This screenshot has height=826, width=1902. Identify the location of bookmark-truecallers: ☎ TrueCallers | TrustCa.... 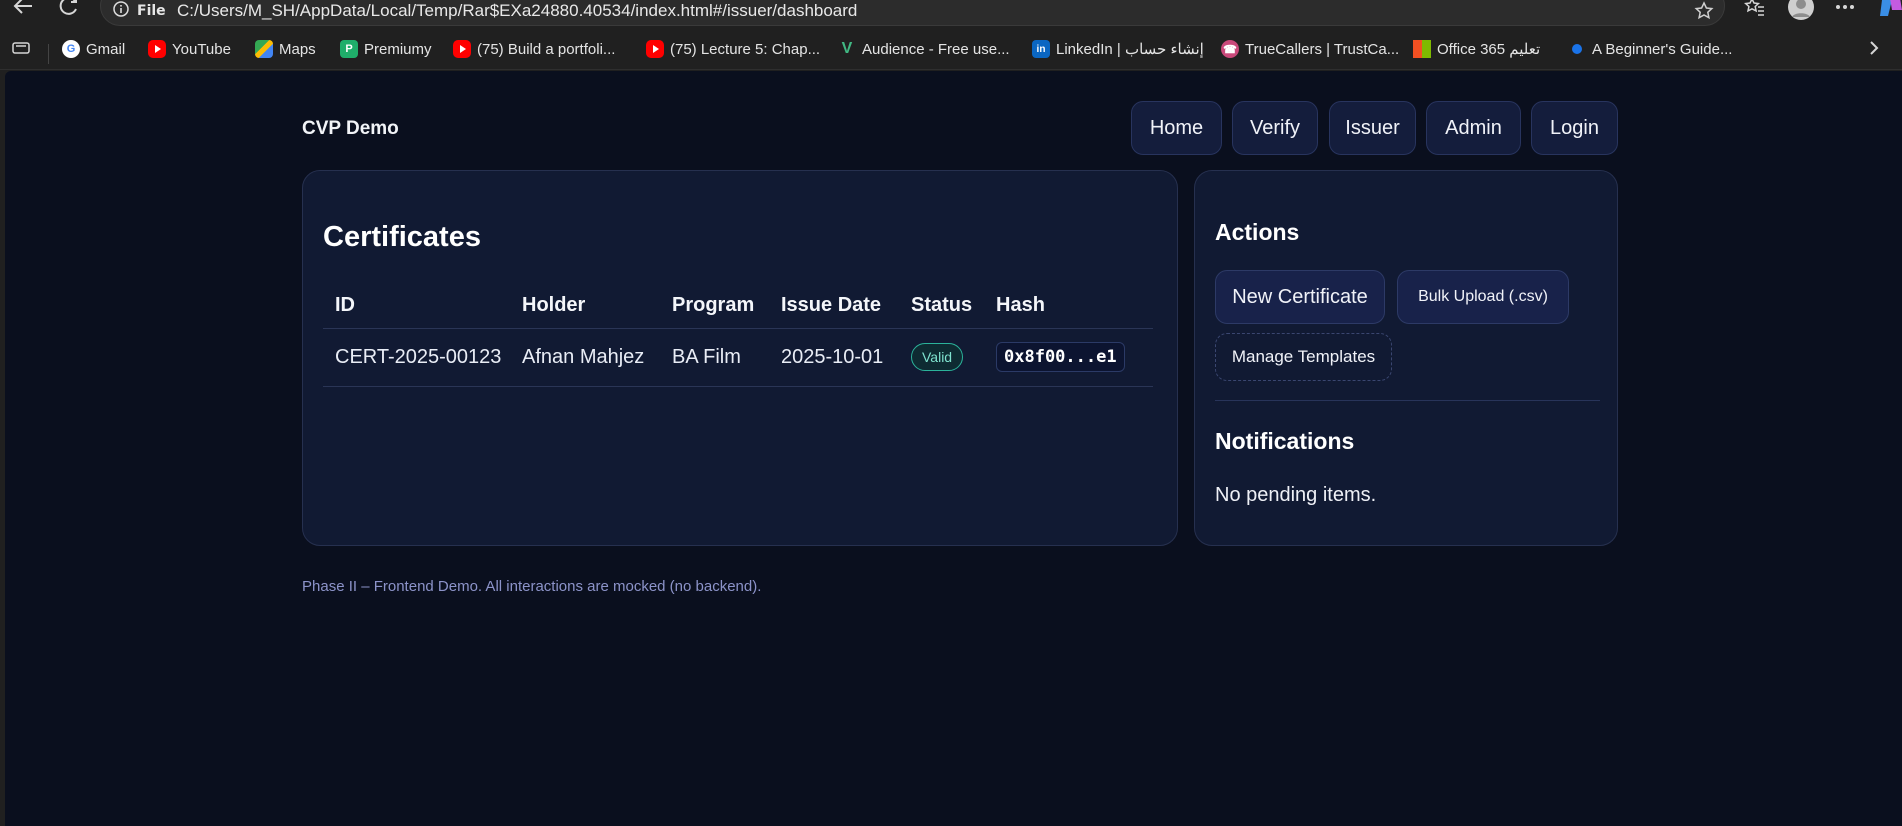
(1310, 49).